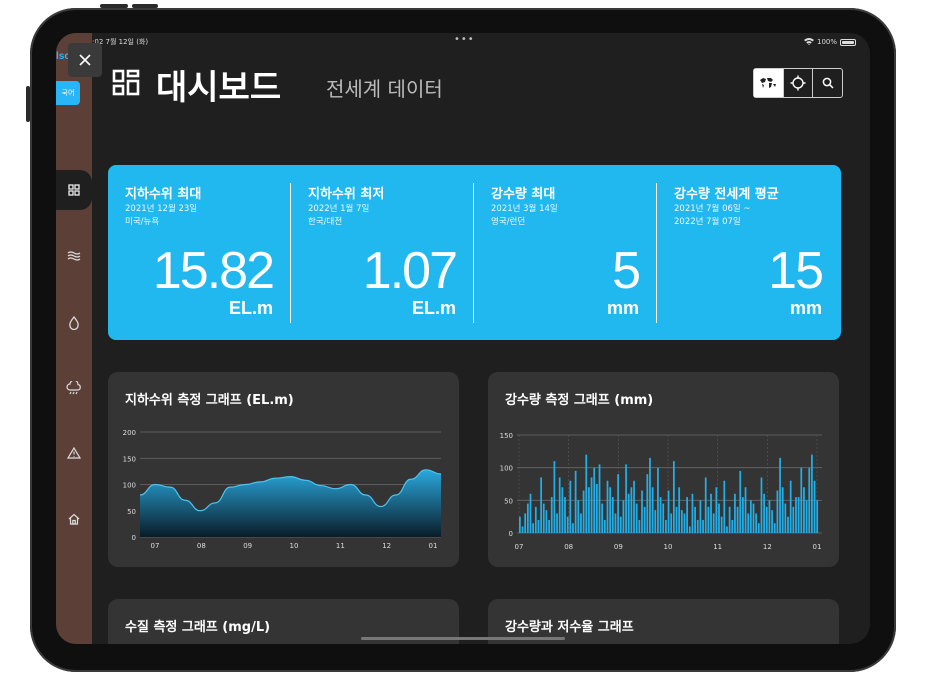  What do you see at coordinates (346, 194) in the screenshot?
I see `stat-name: 지하수위 최저` at bounding box center [346, 194].